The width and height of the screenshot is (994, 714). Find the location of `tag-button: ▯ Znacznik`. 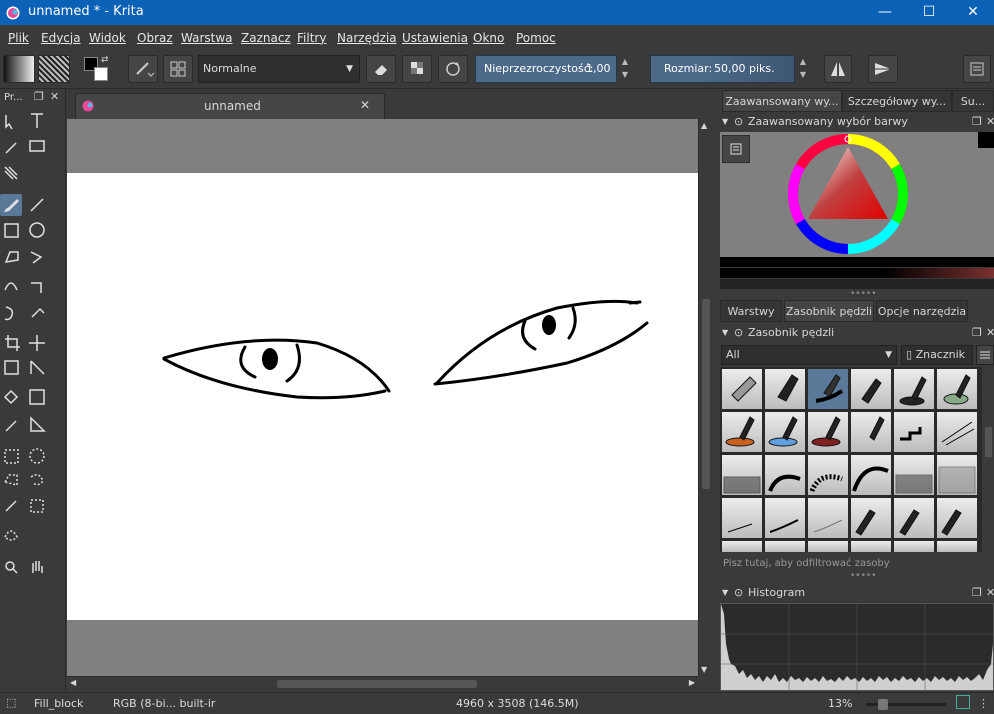

tag-button: ▯ Znacznik is located at coordinates (937, 355).